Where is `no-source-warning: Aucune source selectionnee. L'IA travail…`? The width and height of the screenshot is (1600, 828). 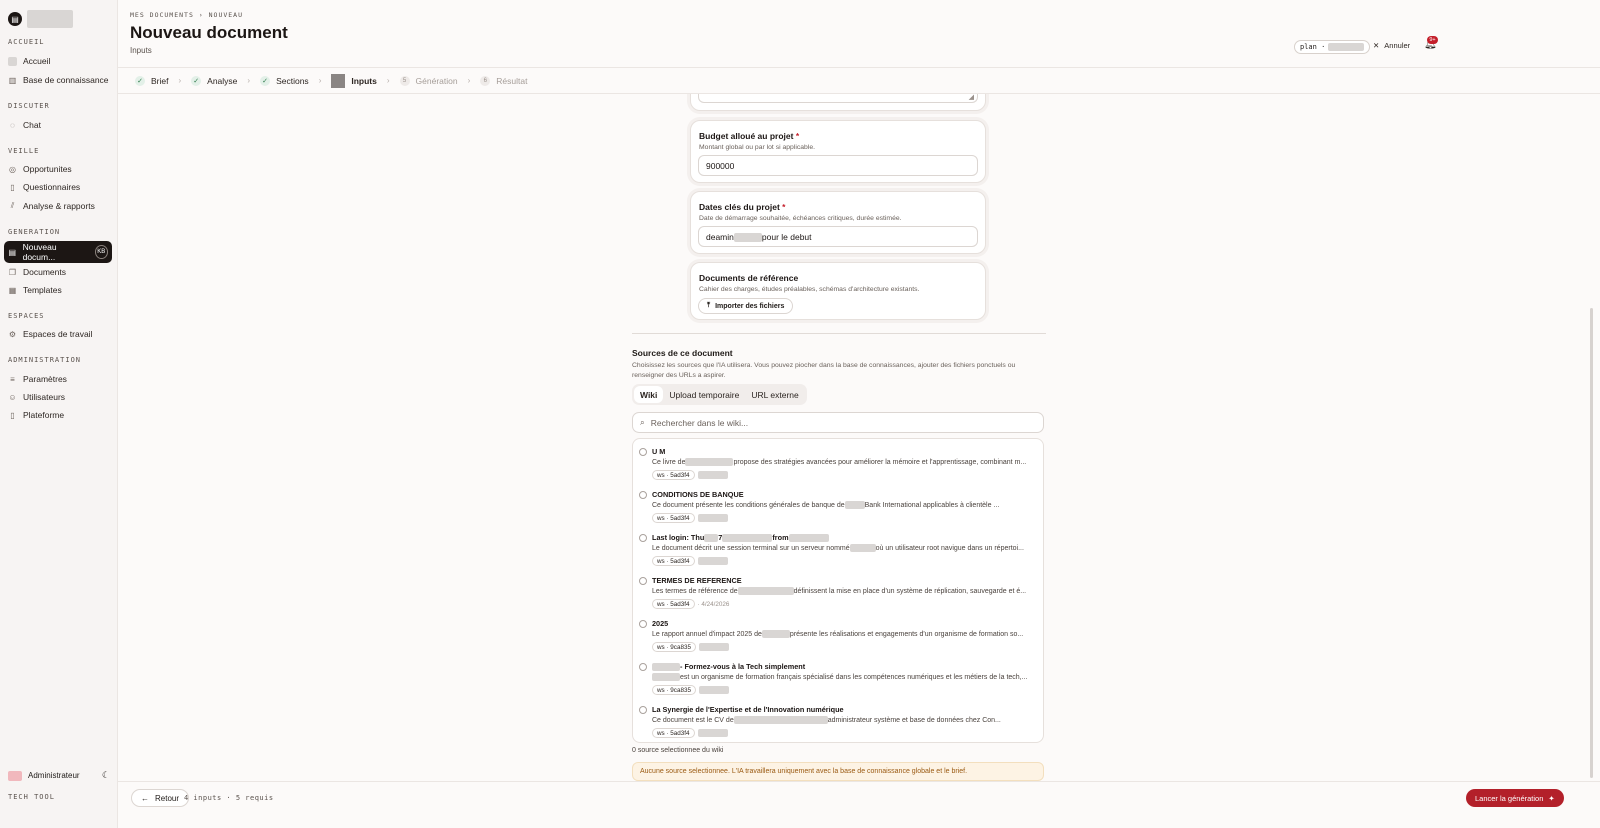
no-source-warning: Aucune source selectionnee. L'IA travail… is located at coordinates (838, 771).